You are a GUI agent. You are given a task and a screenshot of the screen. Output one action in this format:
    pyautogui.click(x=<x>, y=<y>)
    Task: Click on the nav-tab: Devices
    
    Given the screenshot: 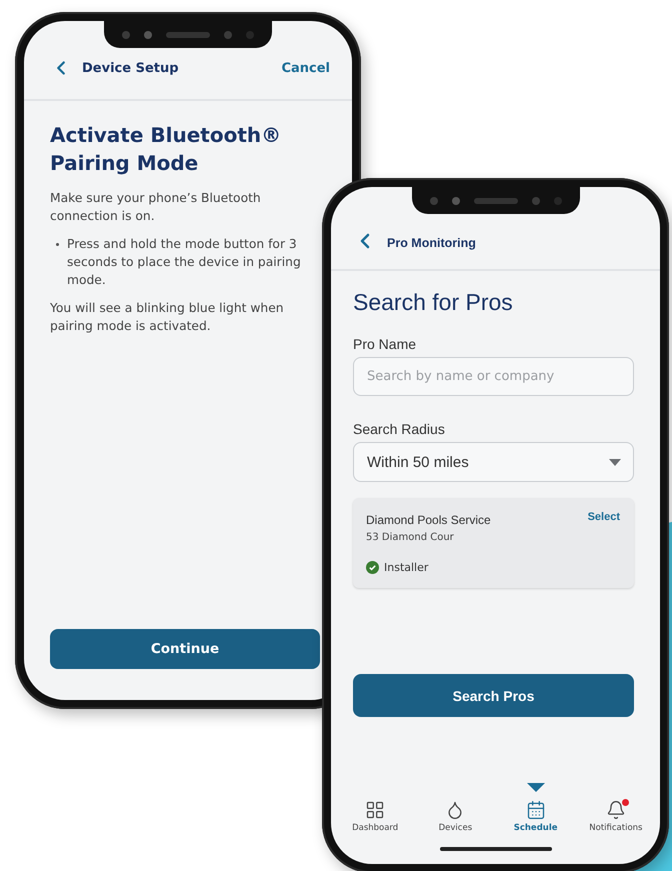 What is the action you would take?
    pyautogui.click(x=455, y=815)
    